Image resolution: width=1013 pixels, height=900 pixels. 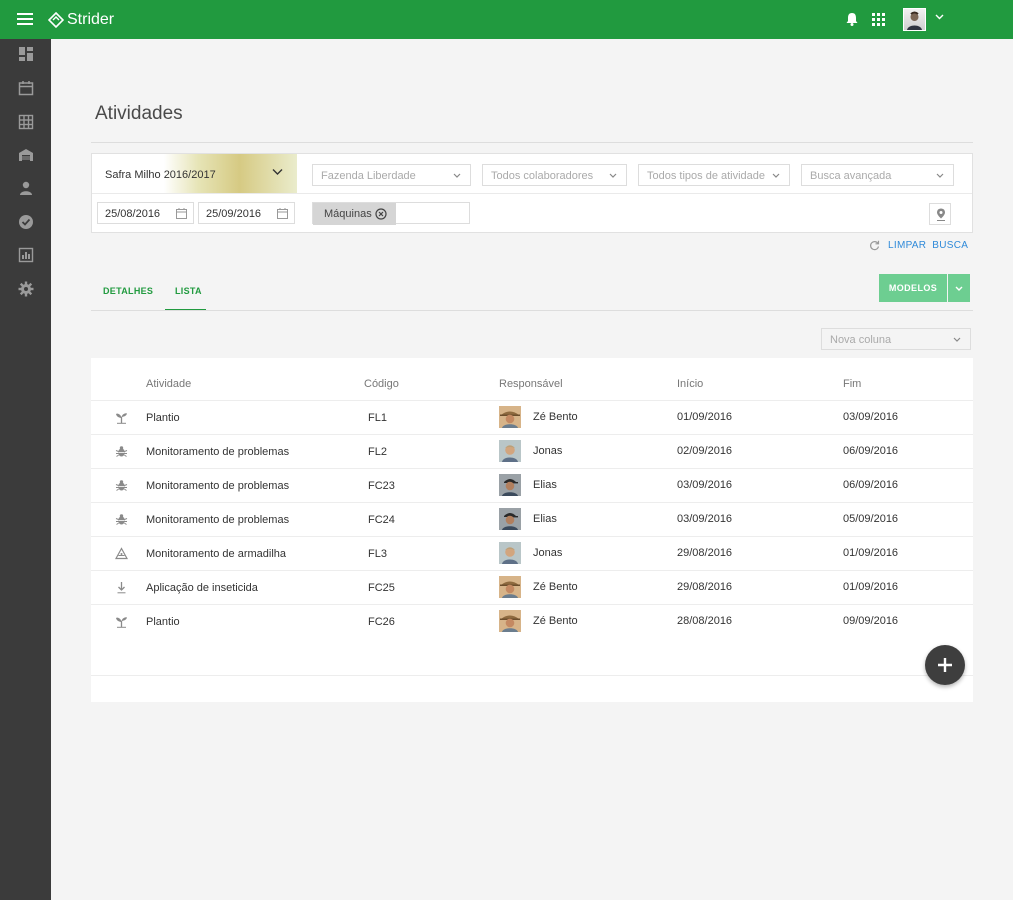 What do you see at coordinates (531, 384) in the screenshot?
I see `column-header-responsavel: Responsável` at bounding box center [531, 384].